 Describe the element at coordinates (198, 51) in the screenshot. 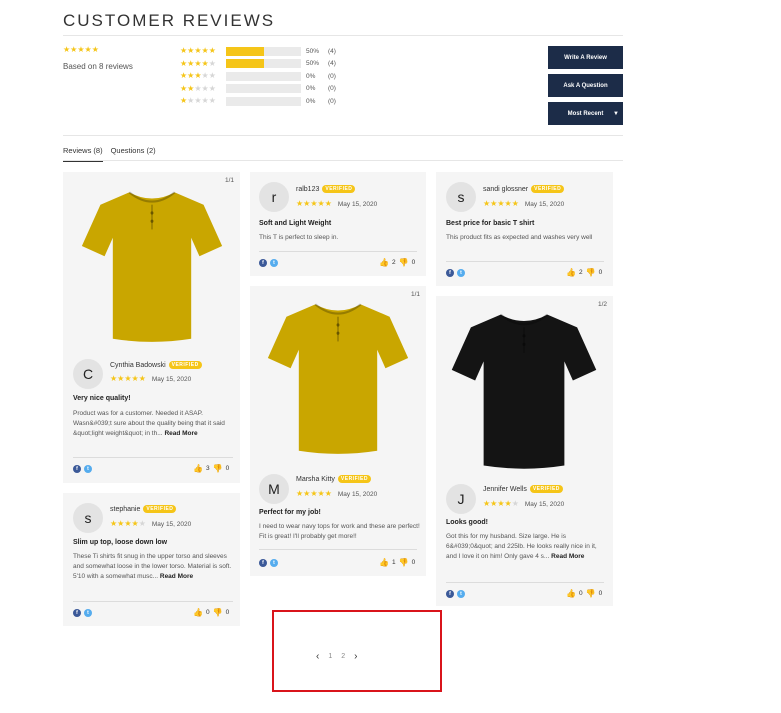

I see `five-star-icons: ★ ★ ★ ★ ★` at that location.